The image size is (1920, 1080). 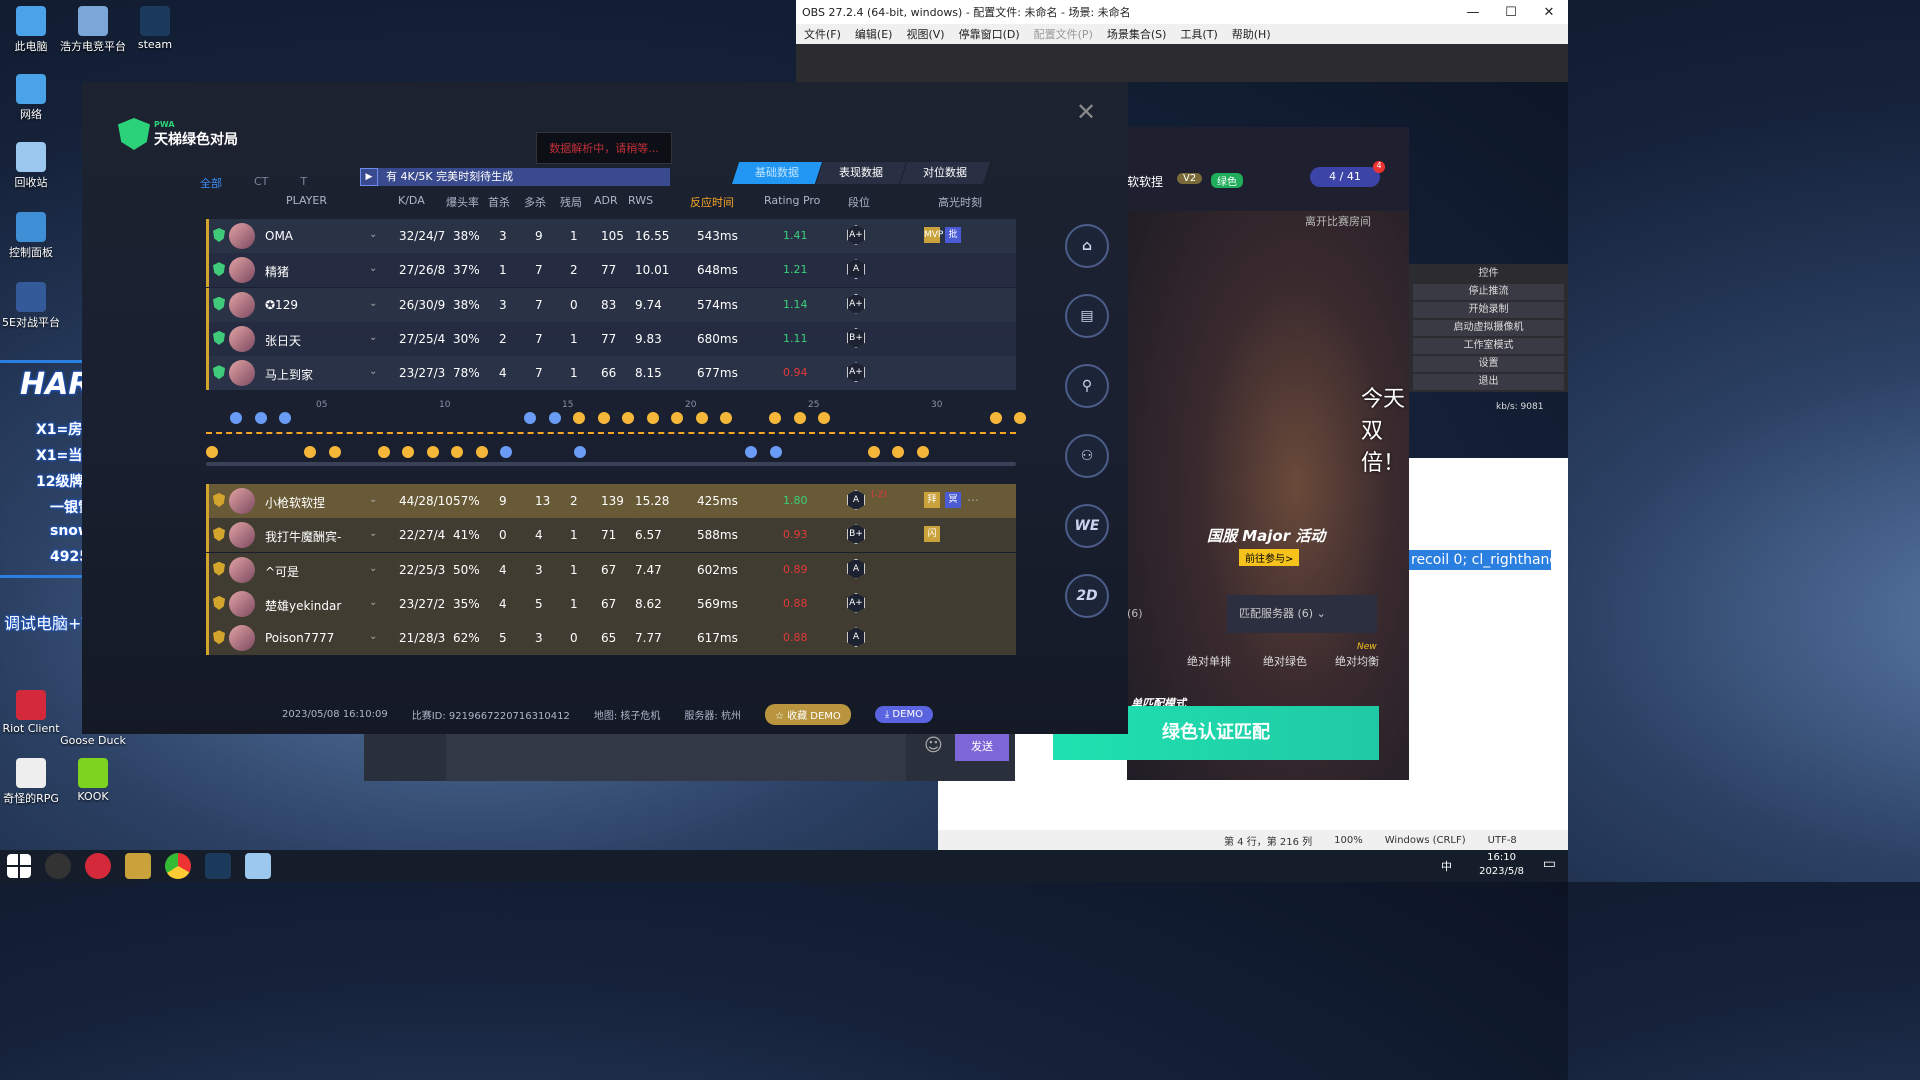 I want to click on desktop-icon-5e: 5E对战平台, so click(x=34, y=306).